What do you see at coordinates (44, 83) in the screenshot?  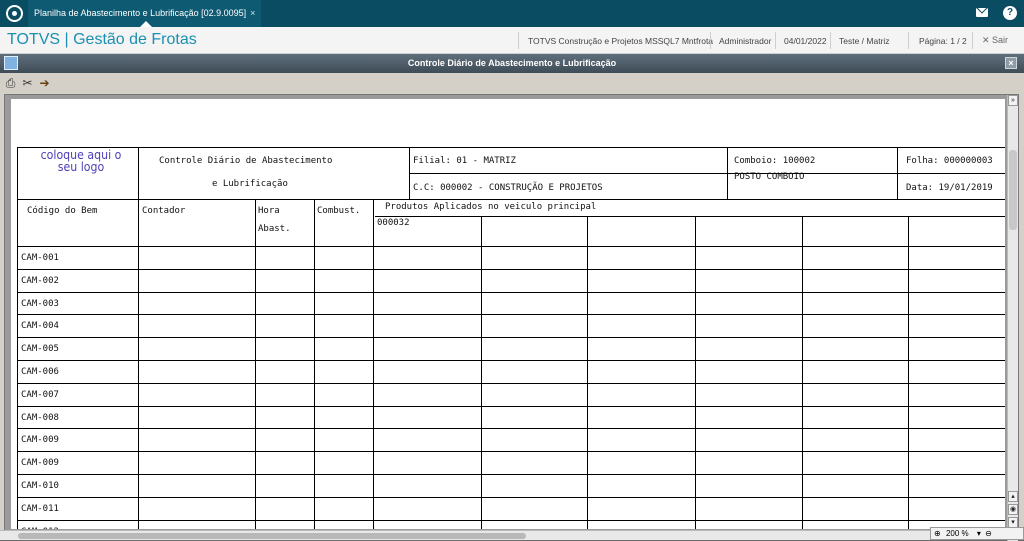 I see `exit-door-icon: ➔` at bounding box center [44, 83].